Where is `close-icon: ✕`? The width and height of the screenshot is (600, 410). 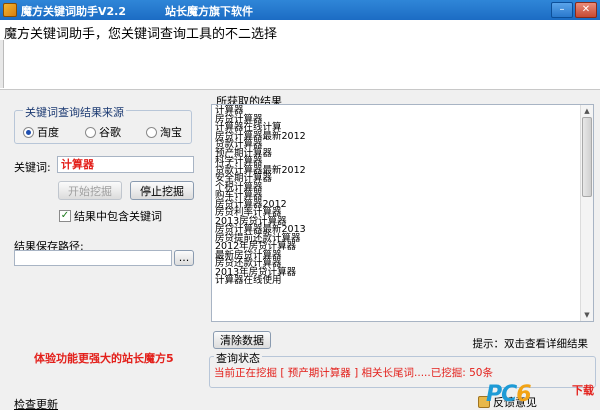
close-icon: ✕ is located at coordinates (586, 10).